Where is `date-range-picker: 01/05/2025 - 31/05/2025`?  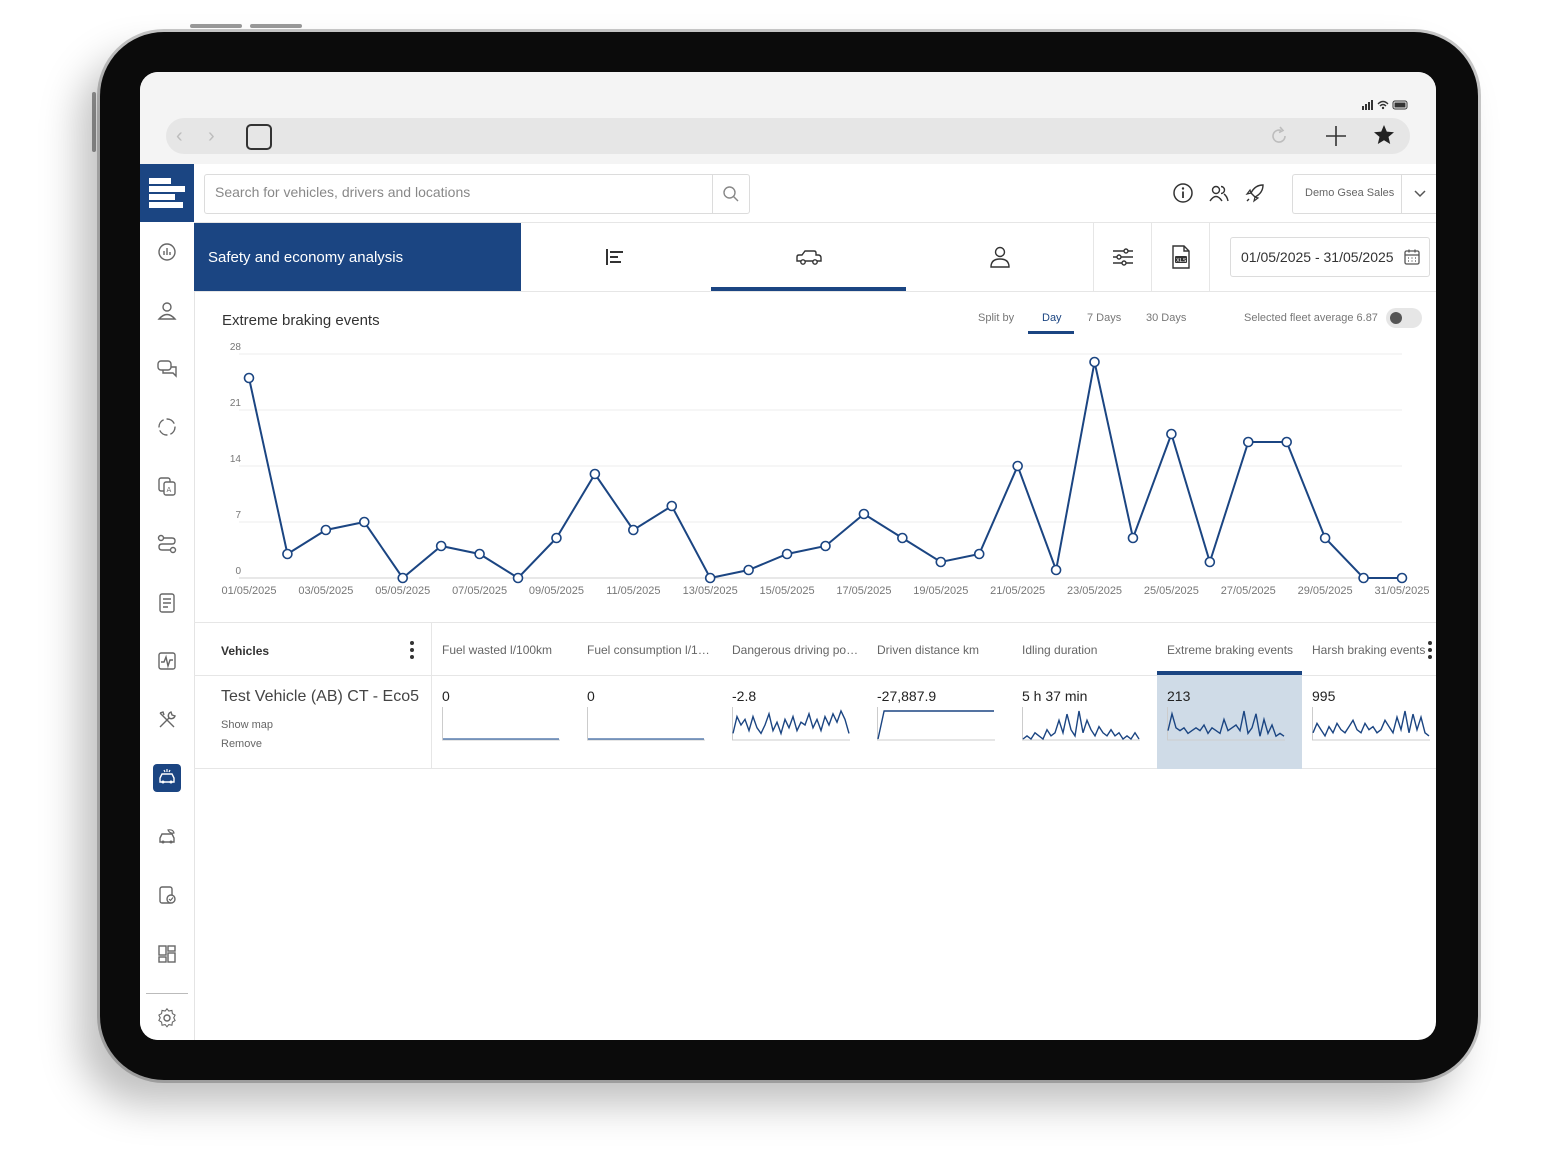 date-range-picker: 01/05/2025 - 31/05/2025 is located at coordinates (1330, 257).